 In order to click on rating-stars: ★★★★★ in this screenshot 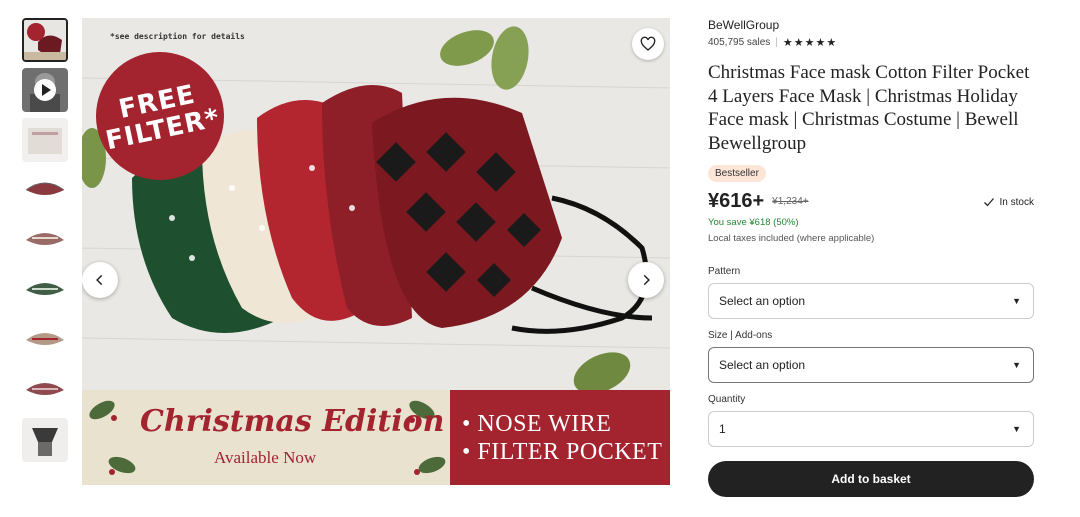, I will do `click(810, 42)`.